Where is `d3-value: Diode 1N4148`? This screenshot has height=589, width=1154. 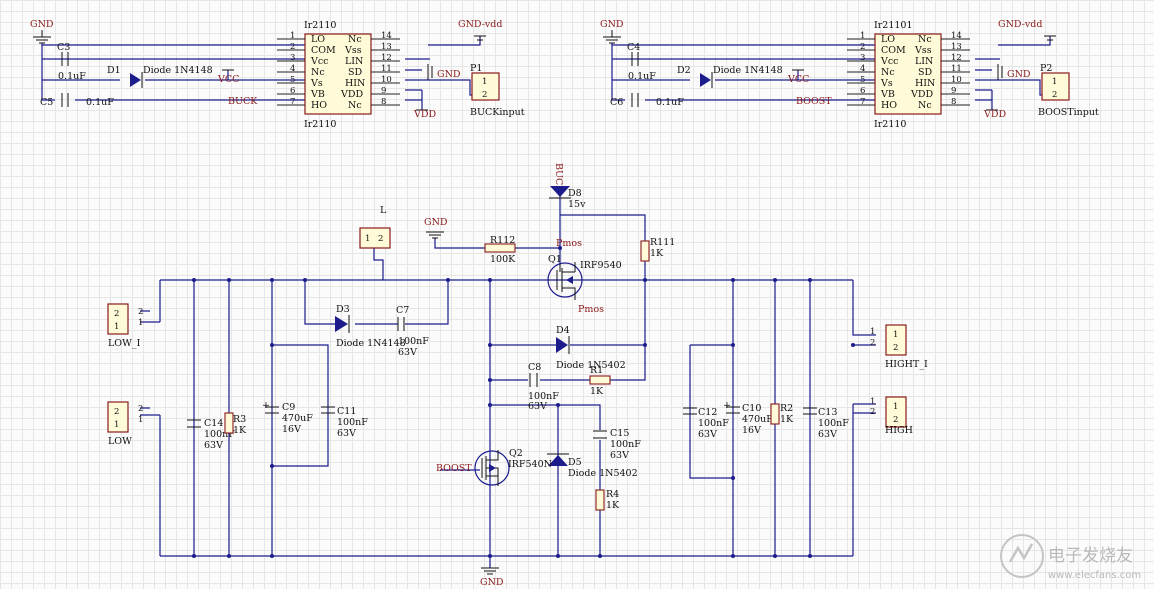
d3-value: Diode 1N4148 is located at coordinates (371, 343).